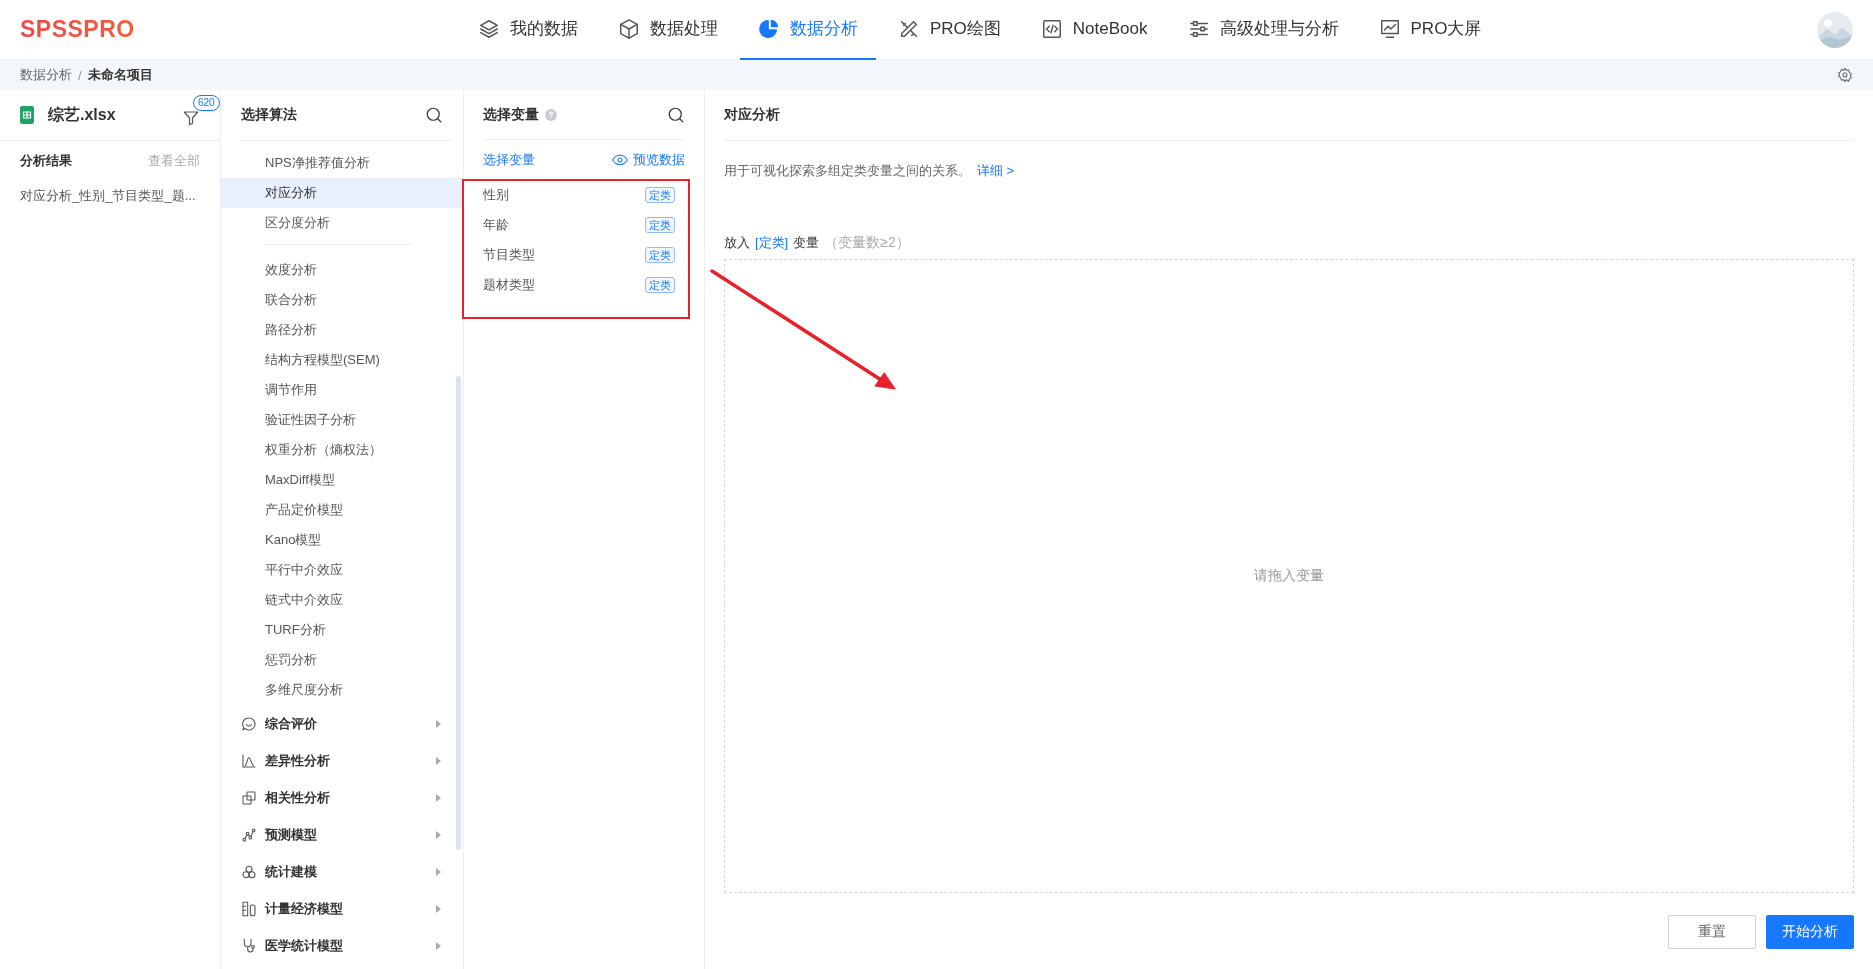 This screenshot has height=969, width=1873. Describe the element at coordinates (496, 225) in the screenshot. I see `variable-name: 年龄` at that location.